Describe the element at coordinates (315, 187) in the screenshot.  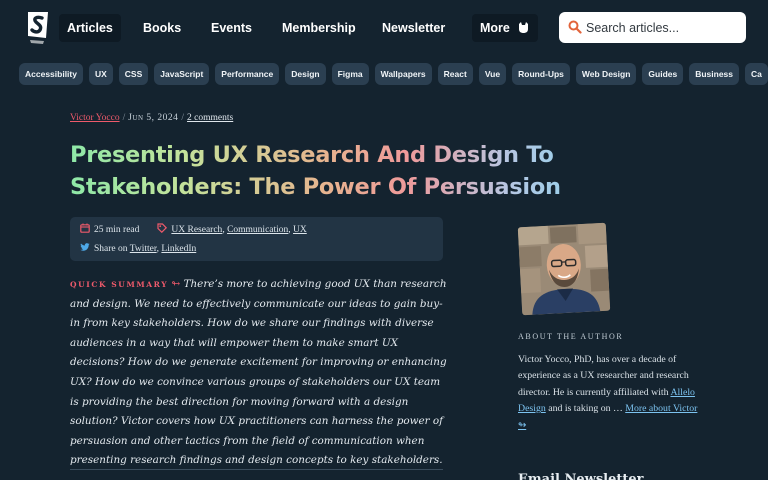
I see `title-line-2: Stakeholders: The Power Of Persuasion` at that location.